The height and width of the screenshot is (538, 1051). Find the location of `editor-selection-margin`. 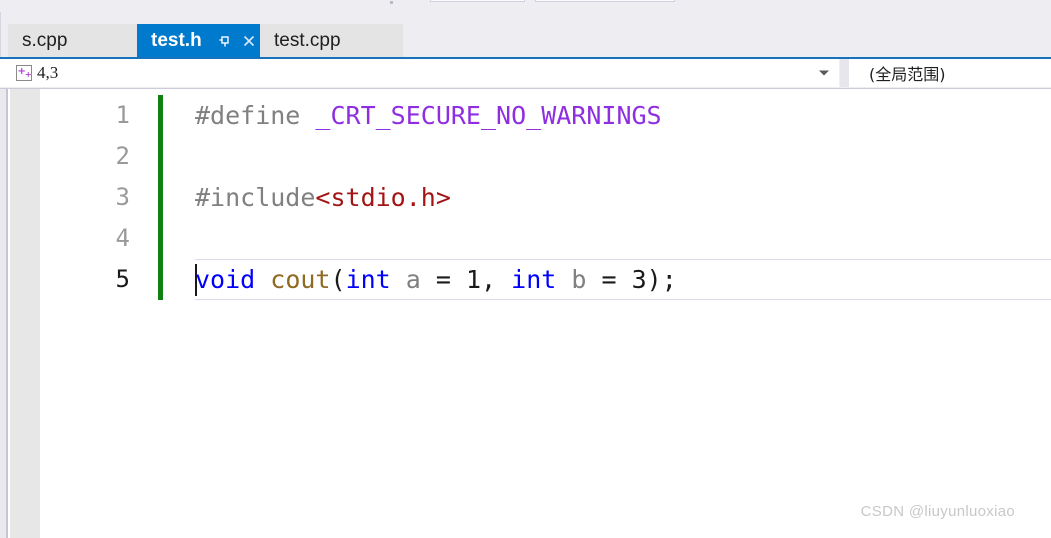

editor-selection-margin is located at coordinates (25, 313).